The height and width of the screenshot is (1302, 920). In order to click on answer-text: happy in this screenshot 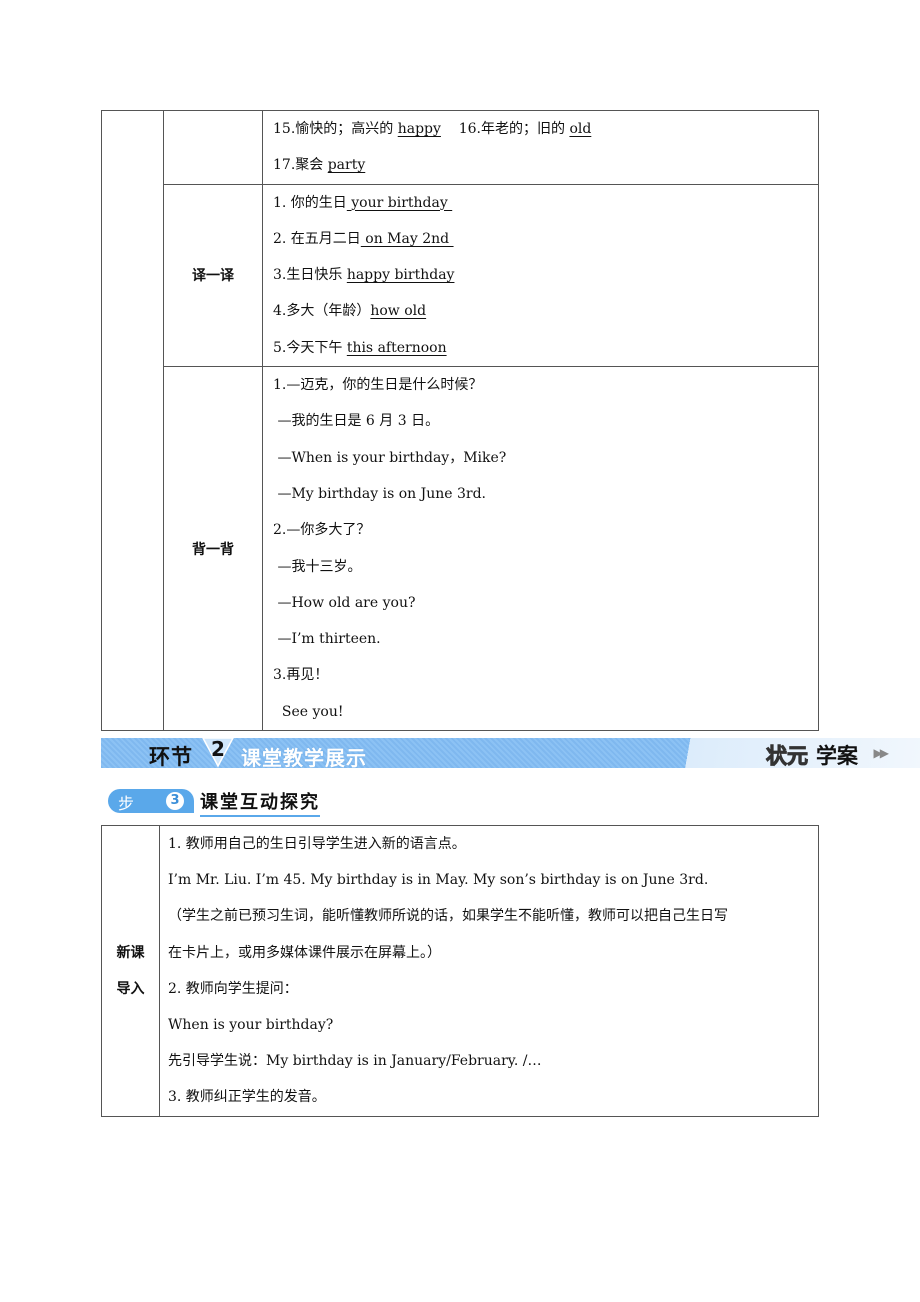, I will do `click(419, 129)`.